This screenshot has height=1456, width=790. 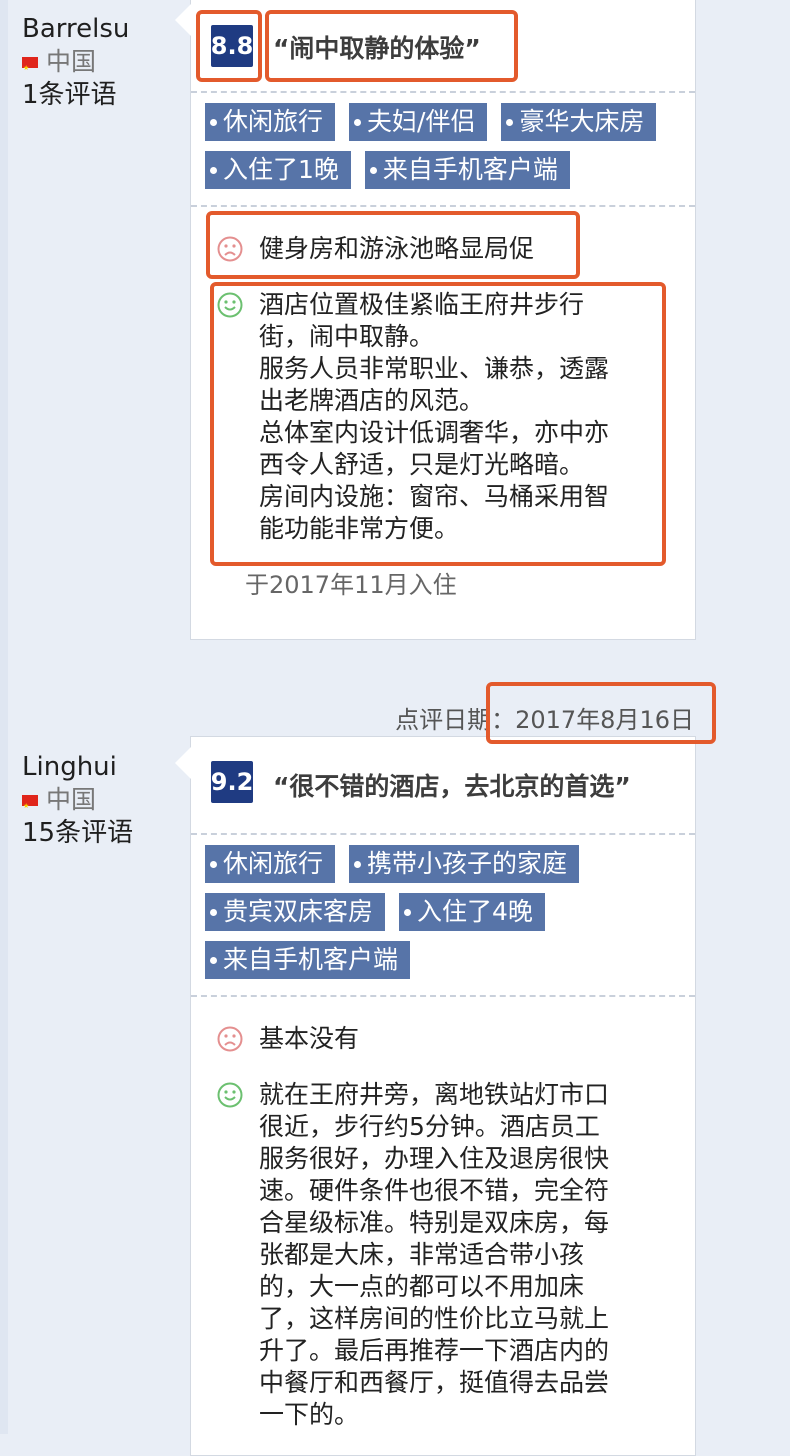 I want to click on review-tags: 休闲旅行 携带小孩子的家庭 贵宾双床客房 入住了4晚 来自手机客户端, so click(x=443, y=915).